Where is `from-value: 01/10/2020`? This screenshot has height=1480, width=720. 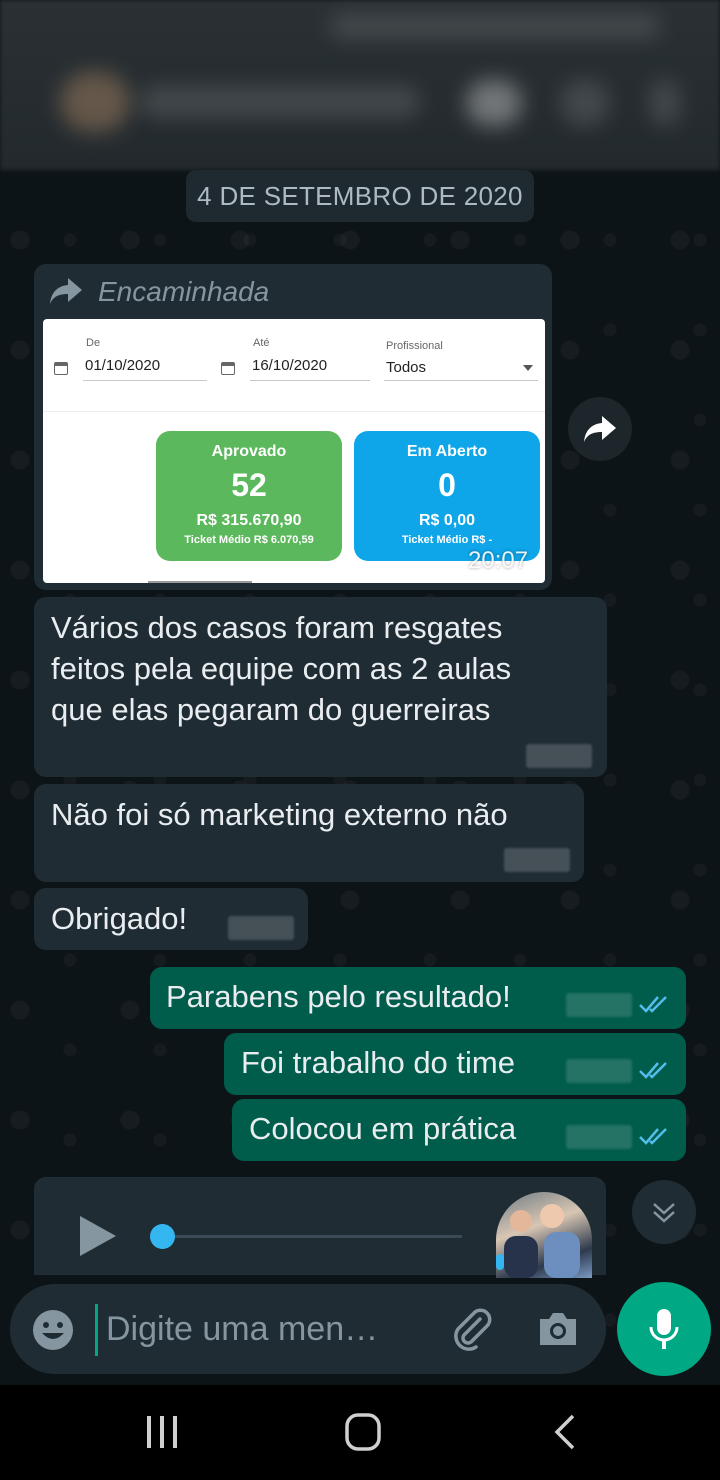 from-value: 01/10/2020 is located at coordinates (123, 365).